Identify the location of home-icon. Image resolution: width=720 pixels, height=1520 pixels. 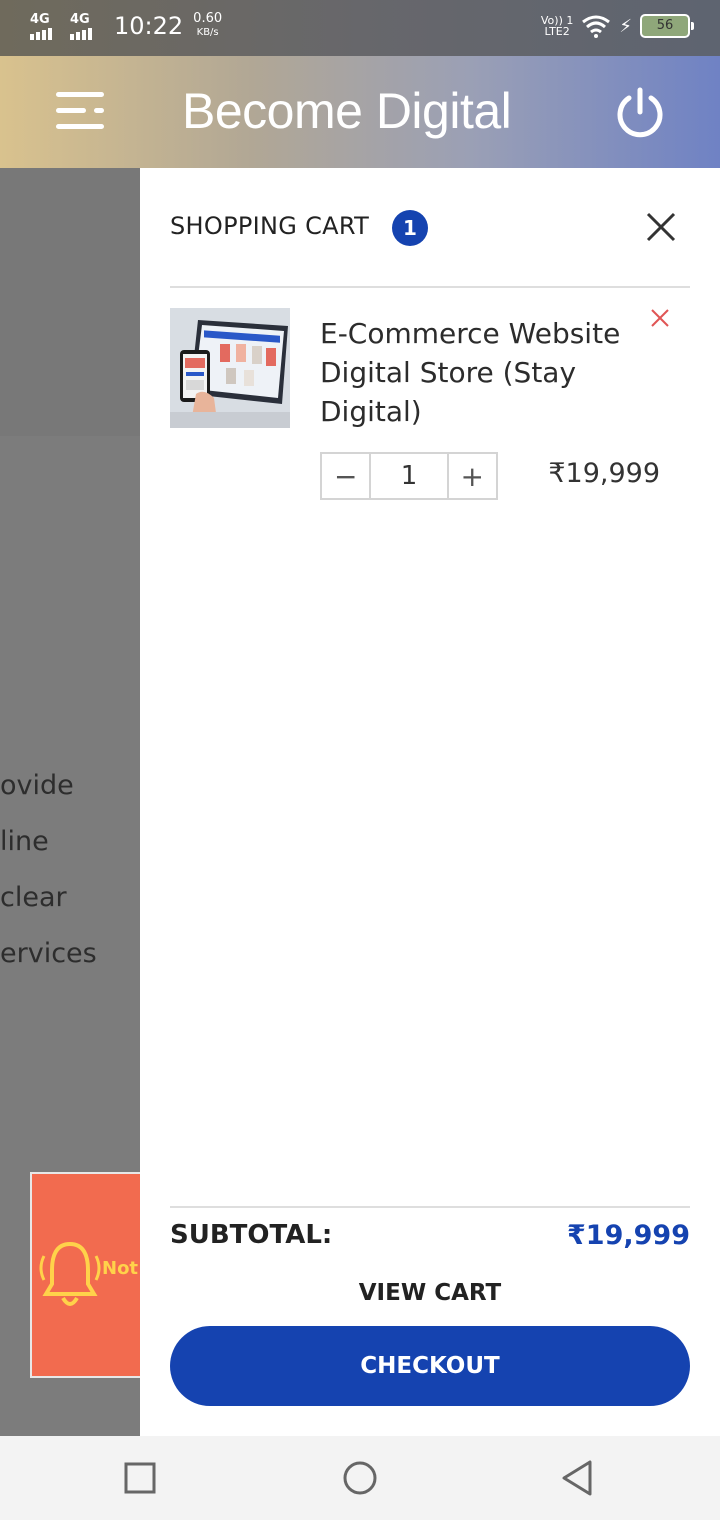
(360, 1478).